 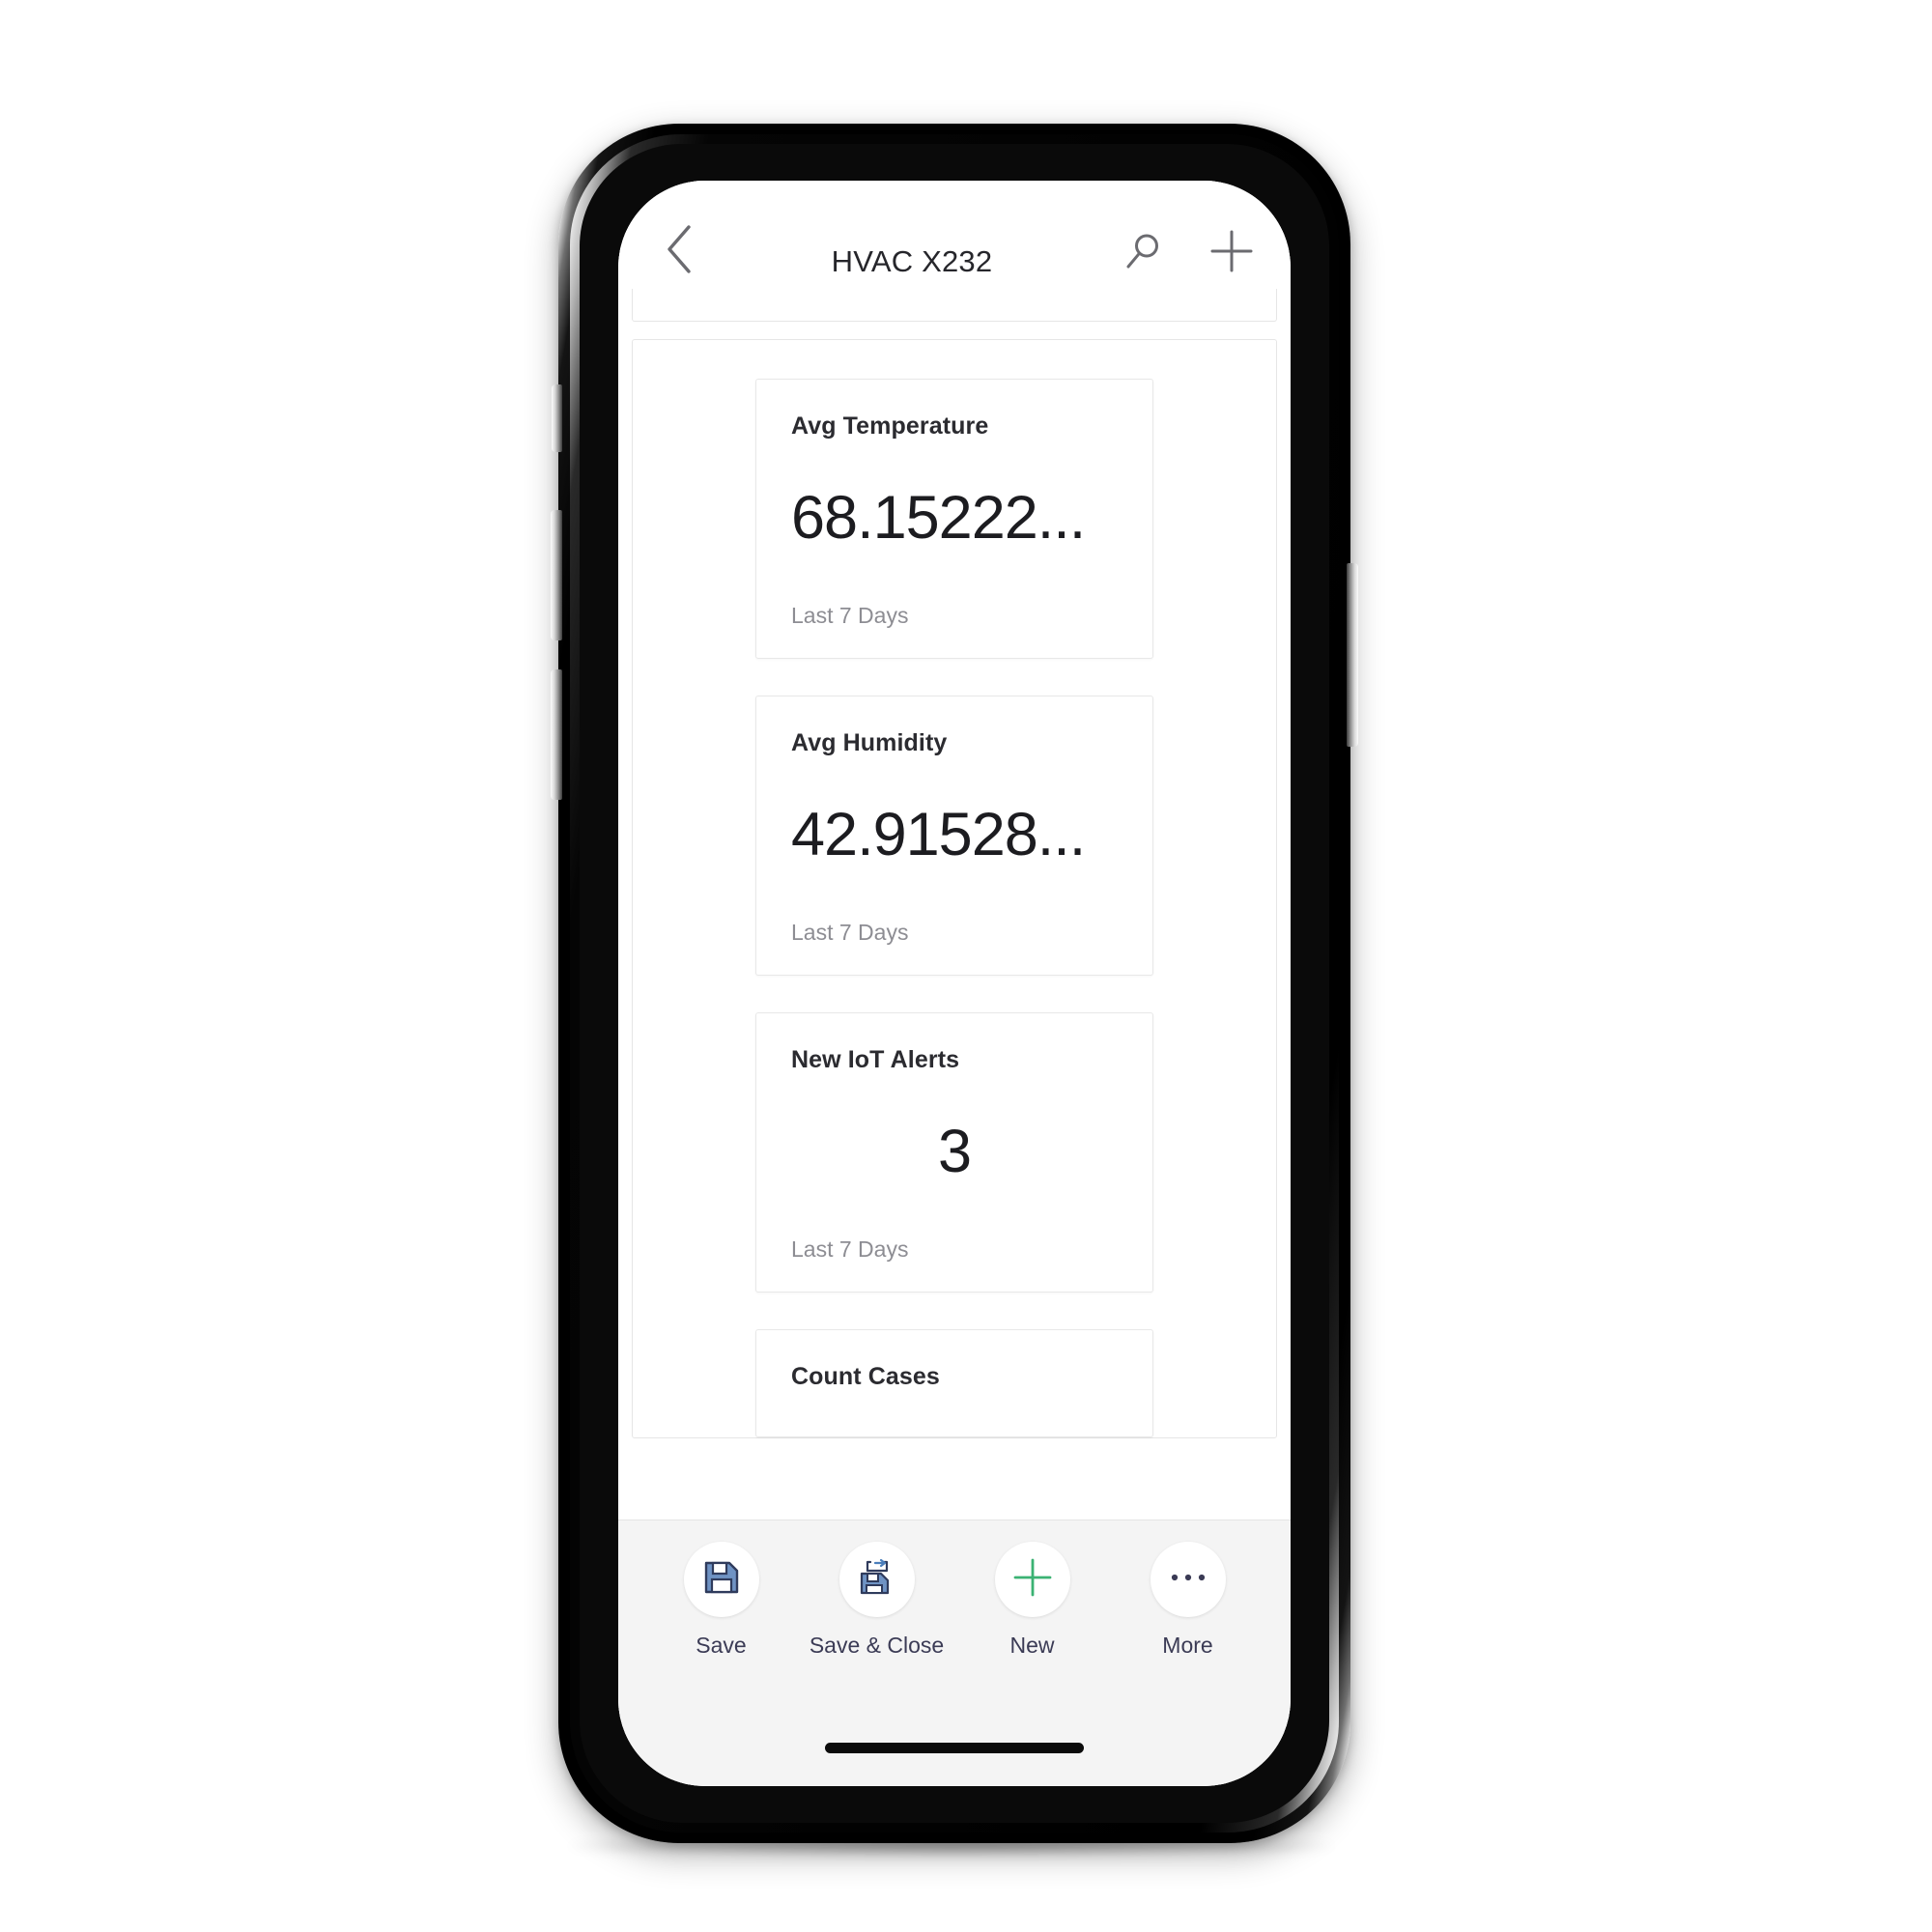 I want to click on save-and-close-button: Save & Close, so click(x=877, y=1600).